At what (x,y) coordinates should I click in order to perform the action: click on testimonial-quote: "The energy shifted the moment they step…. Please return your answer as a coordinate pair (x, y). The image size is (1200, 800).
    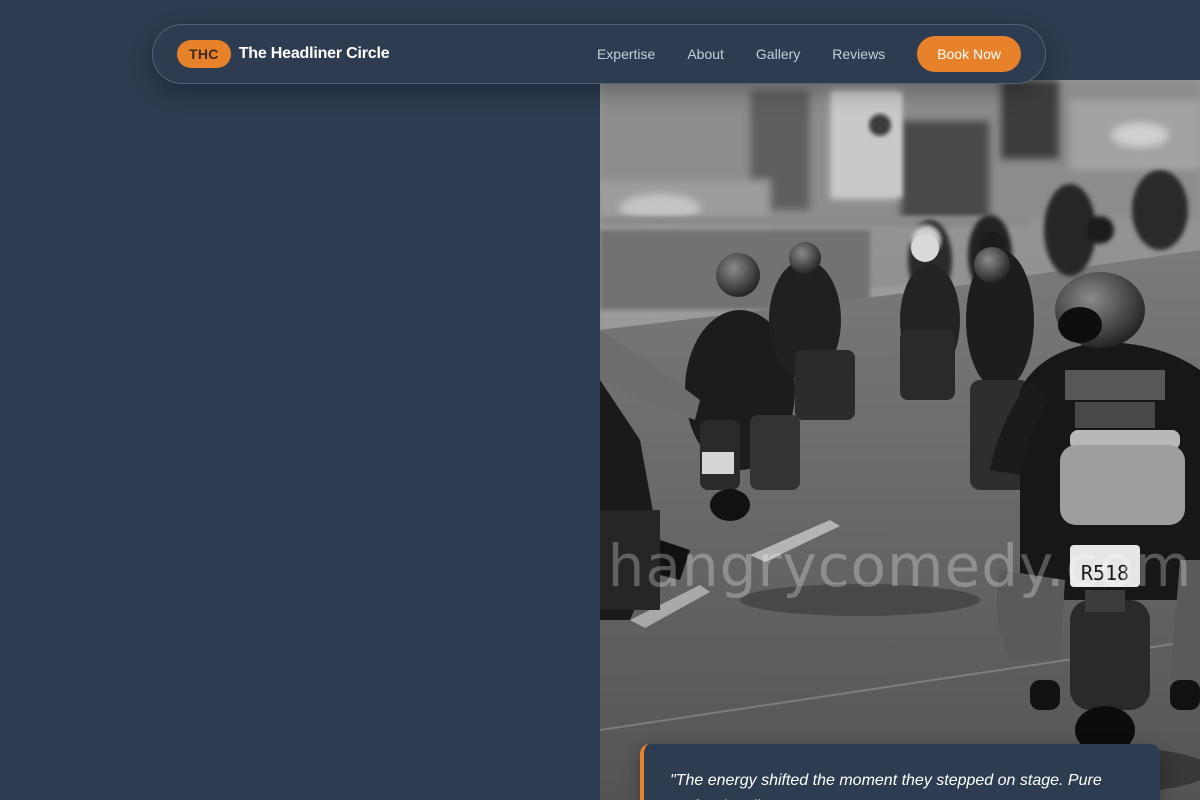
    Looking at the image, I should click on (886, 786).